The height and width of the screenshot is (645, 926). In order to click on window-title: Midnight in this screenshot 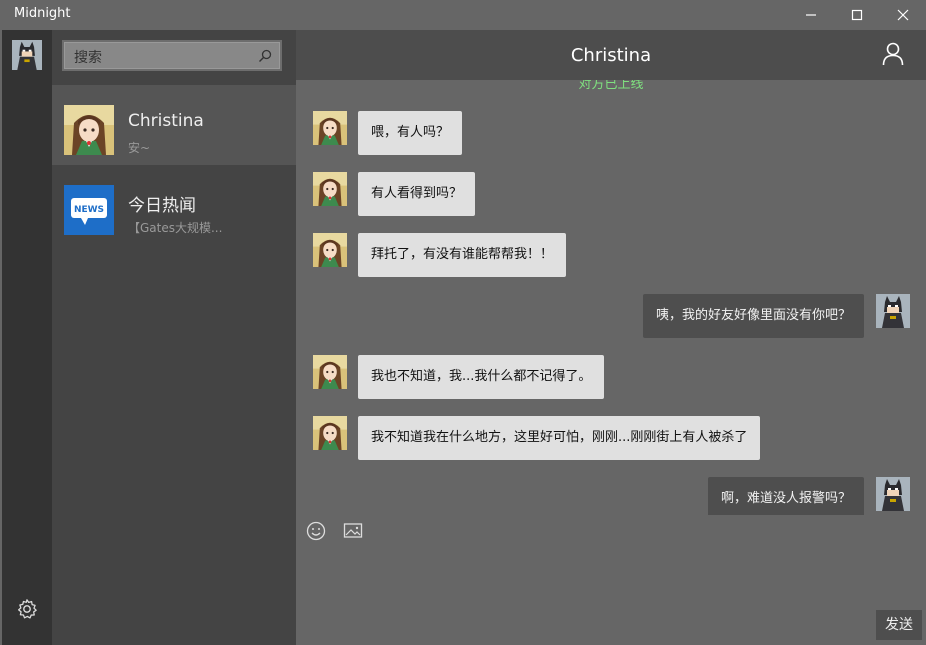, I will do `click(42, 13)`.